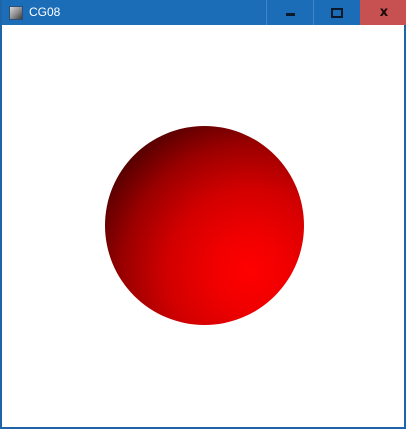 The height and width of the screenshot is (429, 406). I want to click on close-button: x, so click(383, 12).